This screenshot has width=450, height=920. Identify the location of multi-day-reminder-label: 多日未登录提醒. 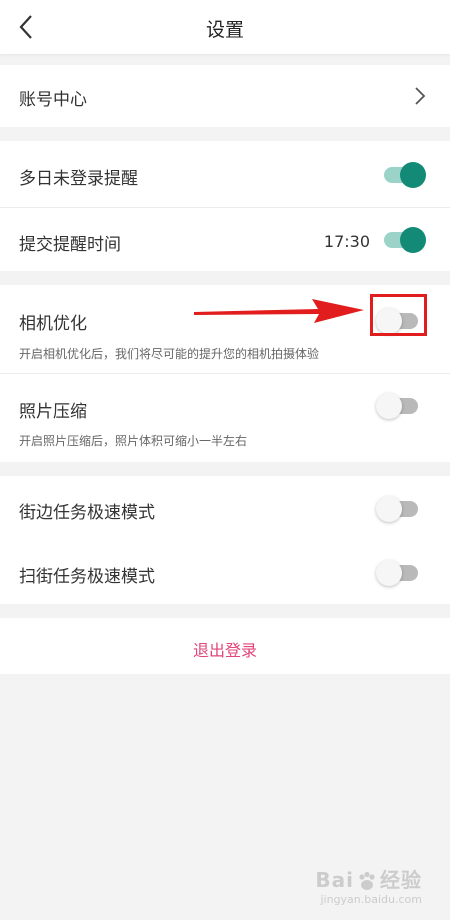
(78, 179).